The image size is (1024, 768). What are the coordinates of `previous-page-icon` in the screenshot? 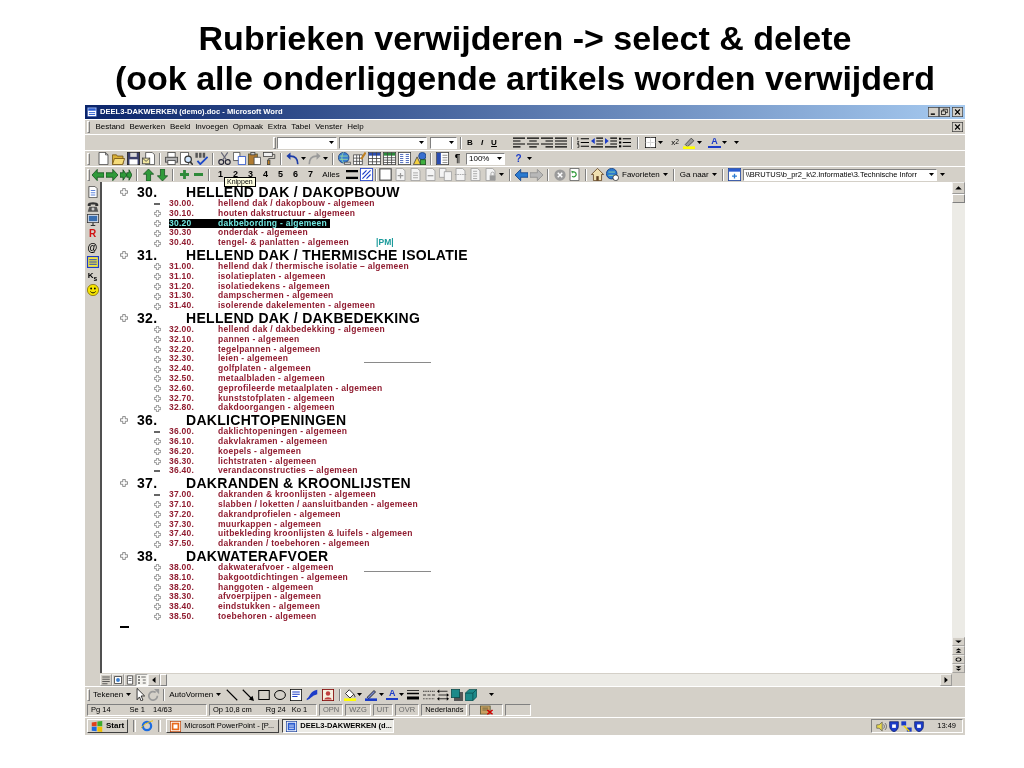 It's located at (958, 650).